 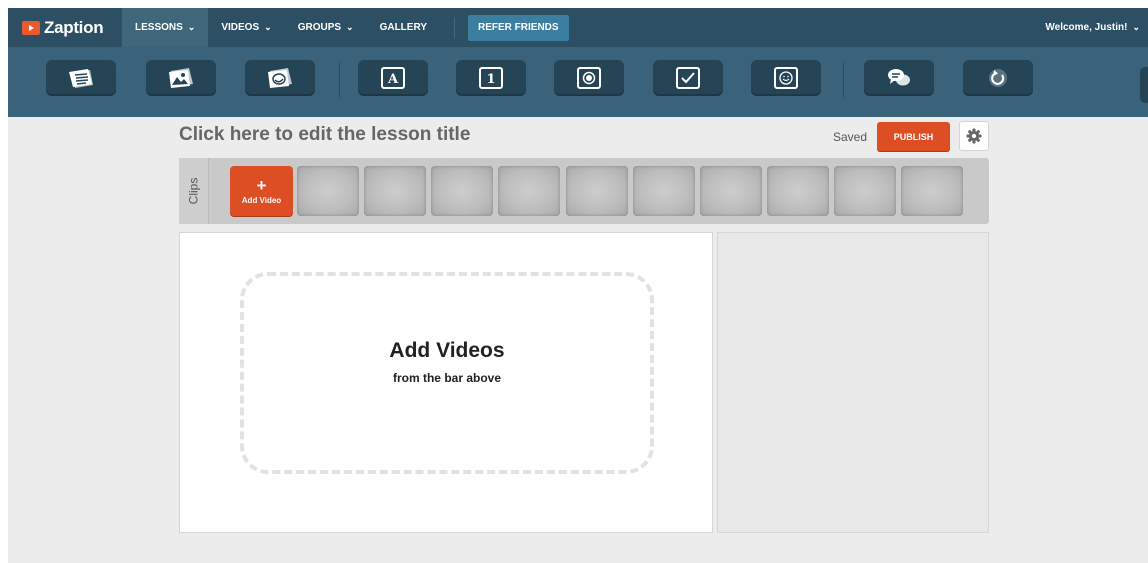 What do you see at coordinates (159, 27) in the screenshot?
I see `nav-lessons-label: LESSONS` at bounding box center [159, 27].